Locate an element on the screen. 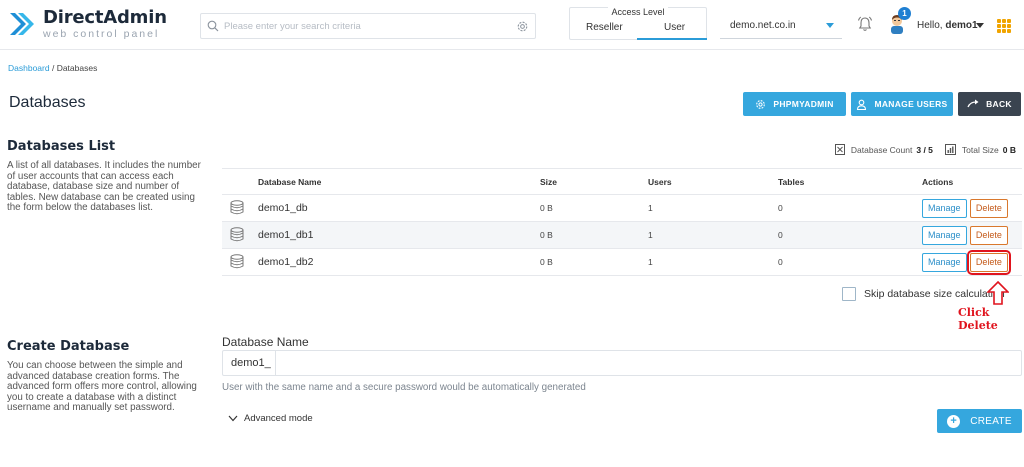 Image resolution: width=1024 pixels, height=467 pixels. breadcrumb-dashboard-link: Dashboard is located at coordinates (29, 68).